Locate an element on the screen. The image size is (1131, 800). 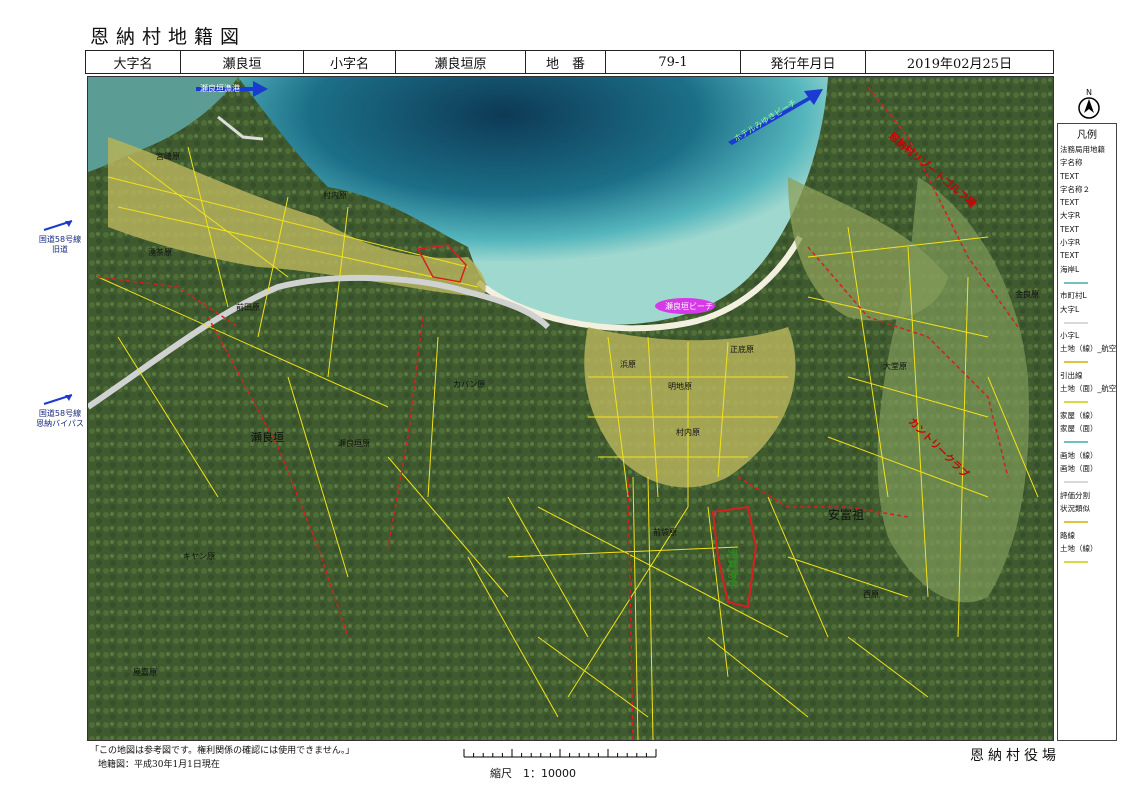
legend-item: 土地（面）_航空 is located at coordinates (1088, 389).